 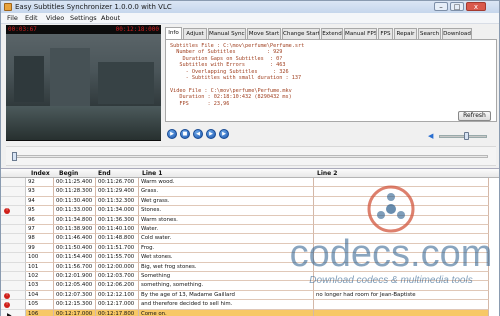 What do you see at coordinates (226, 220) in the screenshot?
I see `cell-line1: Warm stones.` at bounding box center [226, 220].